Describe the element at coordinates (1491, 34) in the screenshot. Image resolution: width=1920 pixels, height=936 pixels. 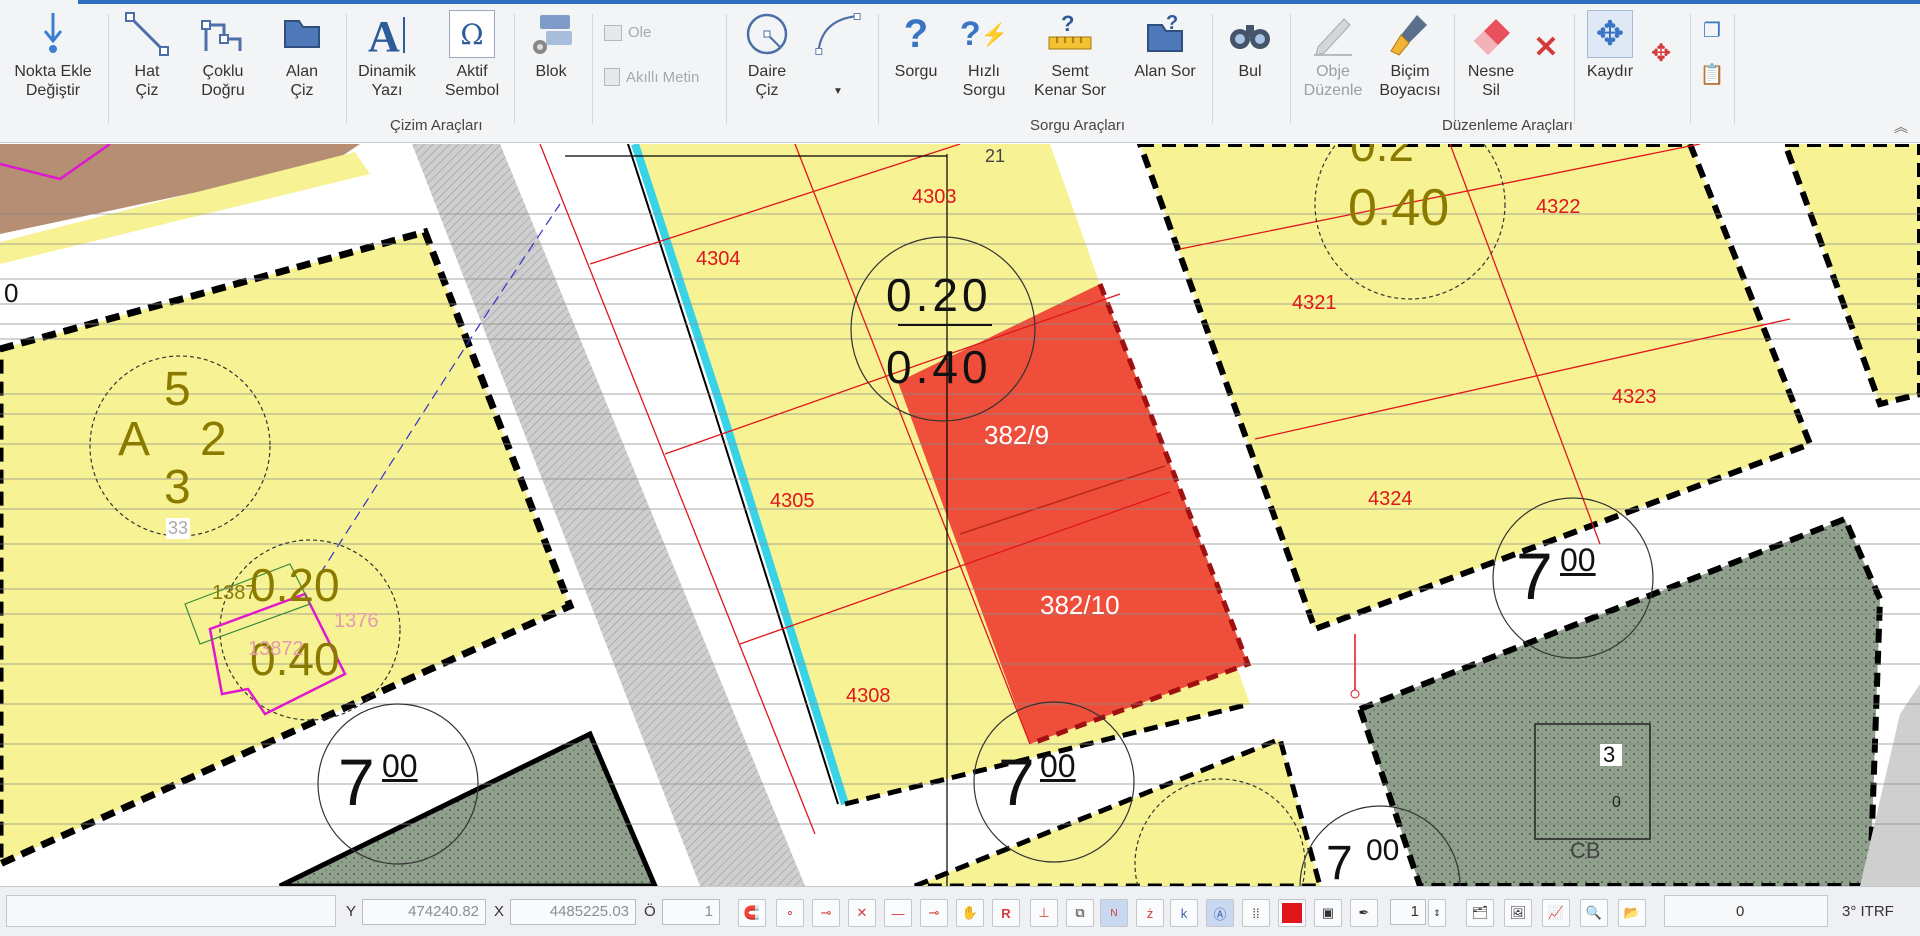
I see `eraser-icon` at that location.